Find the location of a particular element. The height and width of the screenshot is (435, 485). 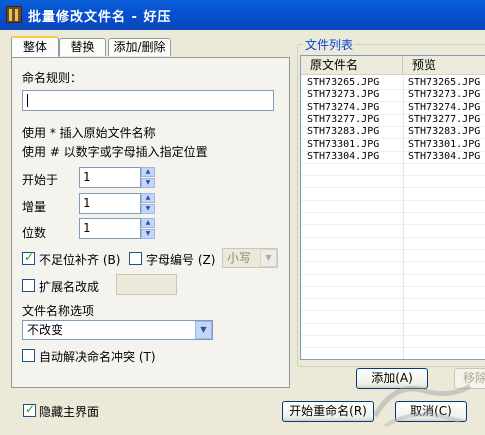

title-bar: 批量修改文件名 - 好压 is located at coordinates (242, 15).